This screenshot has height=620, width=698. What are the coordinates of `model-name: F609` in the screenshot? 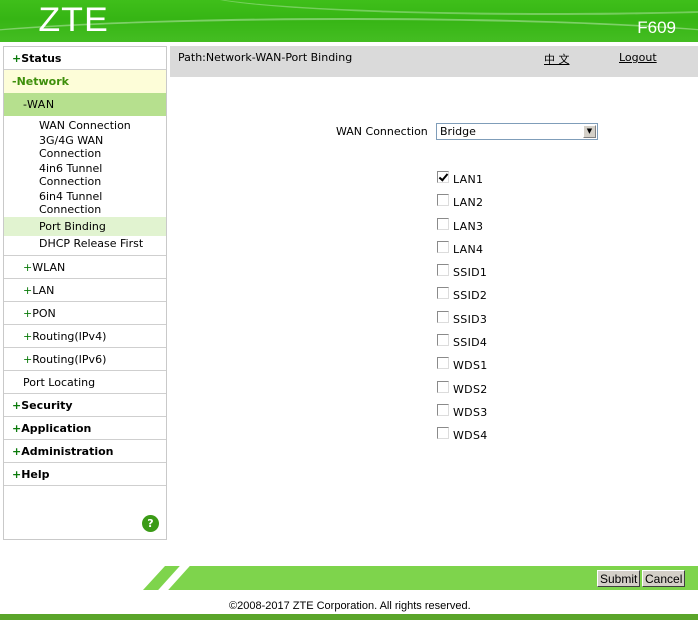 It's located at (656, 27).